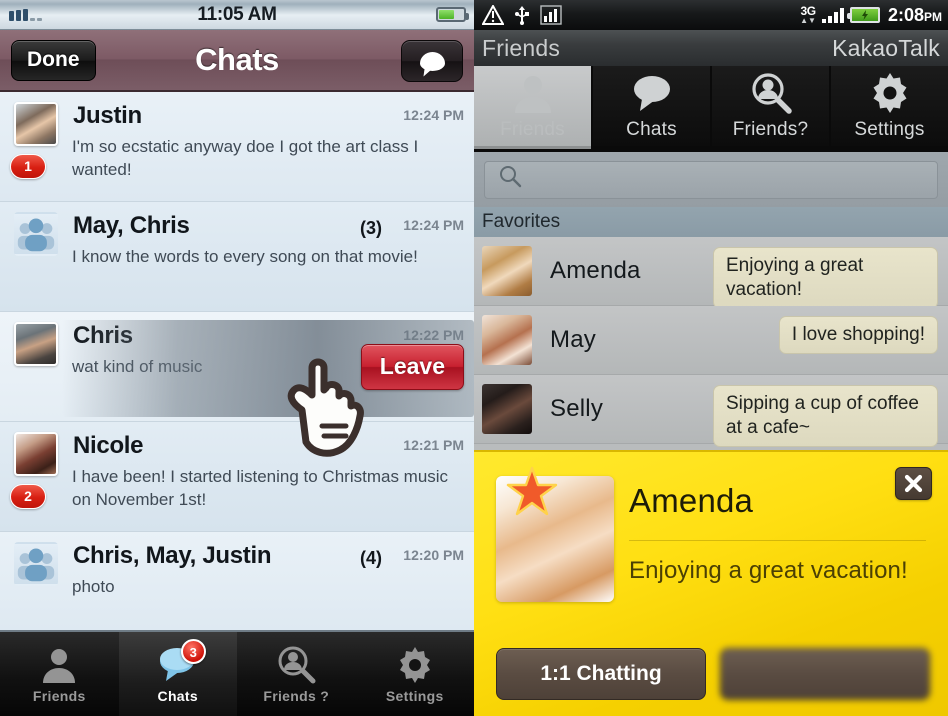 This screenshot has width=948, height=716. Describe the element at coordinates (532, 492) in the screenshot. I see `star-favorite-icon` at that location.